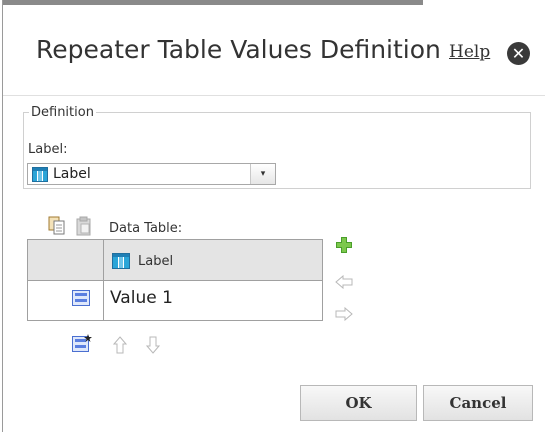 The height and width of the screenshot is (432, 545). What do you see at coordinates (175, 260) in the screenshot?
I see `table-header-row` at bounding box center [175, 260].